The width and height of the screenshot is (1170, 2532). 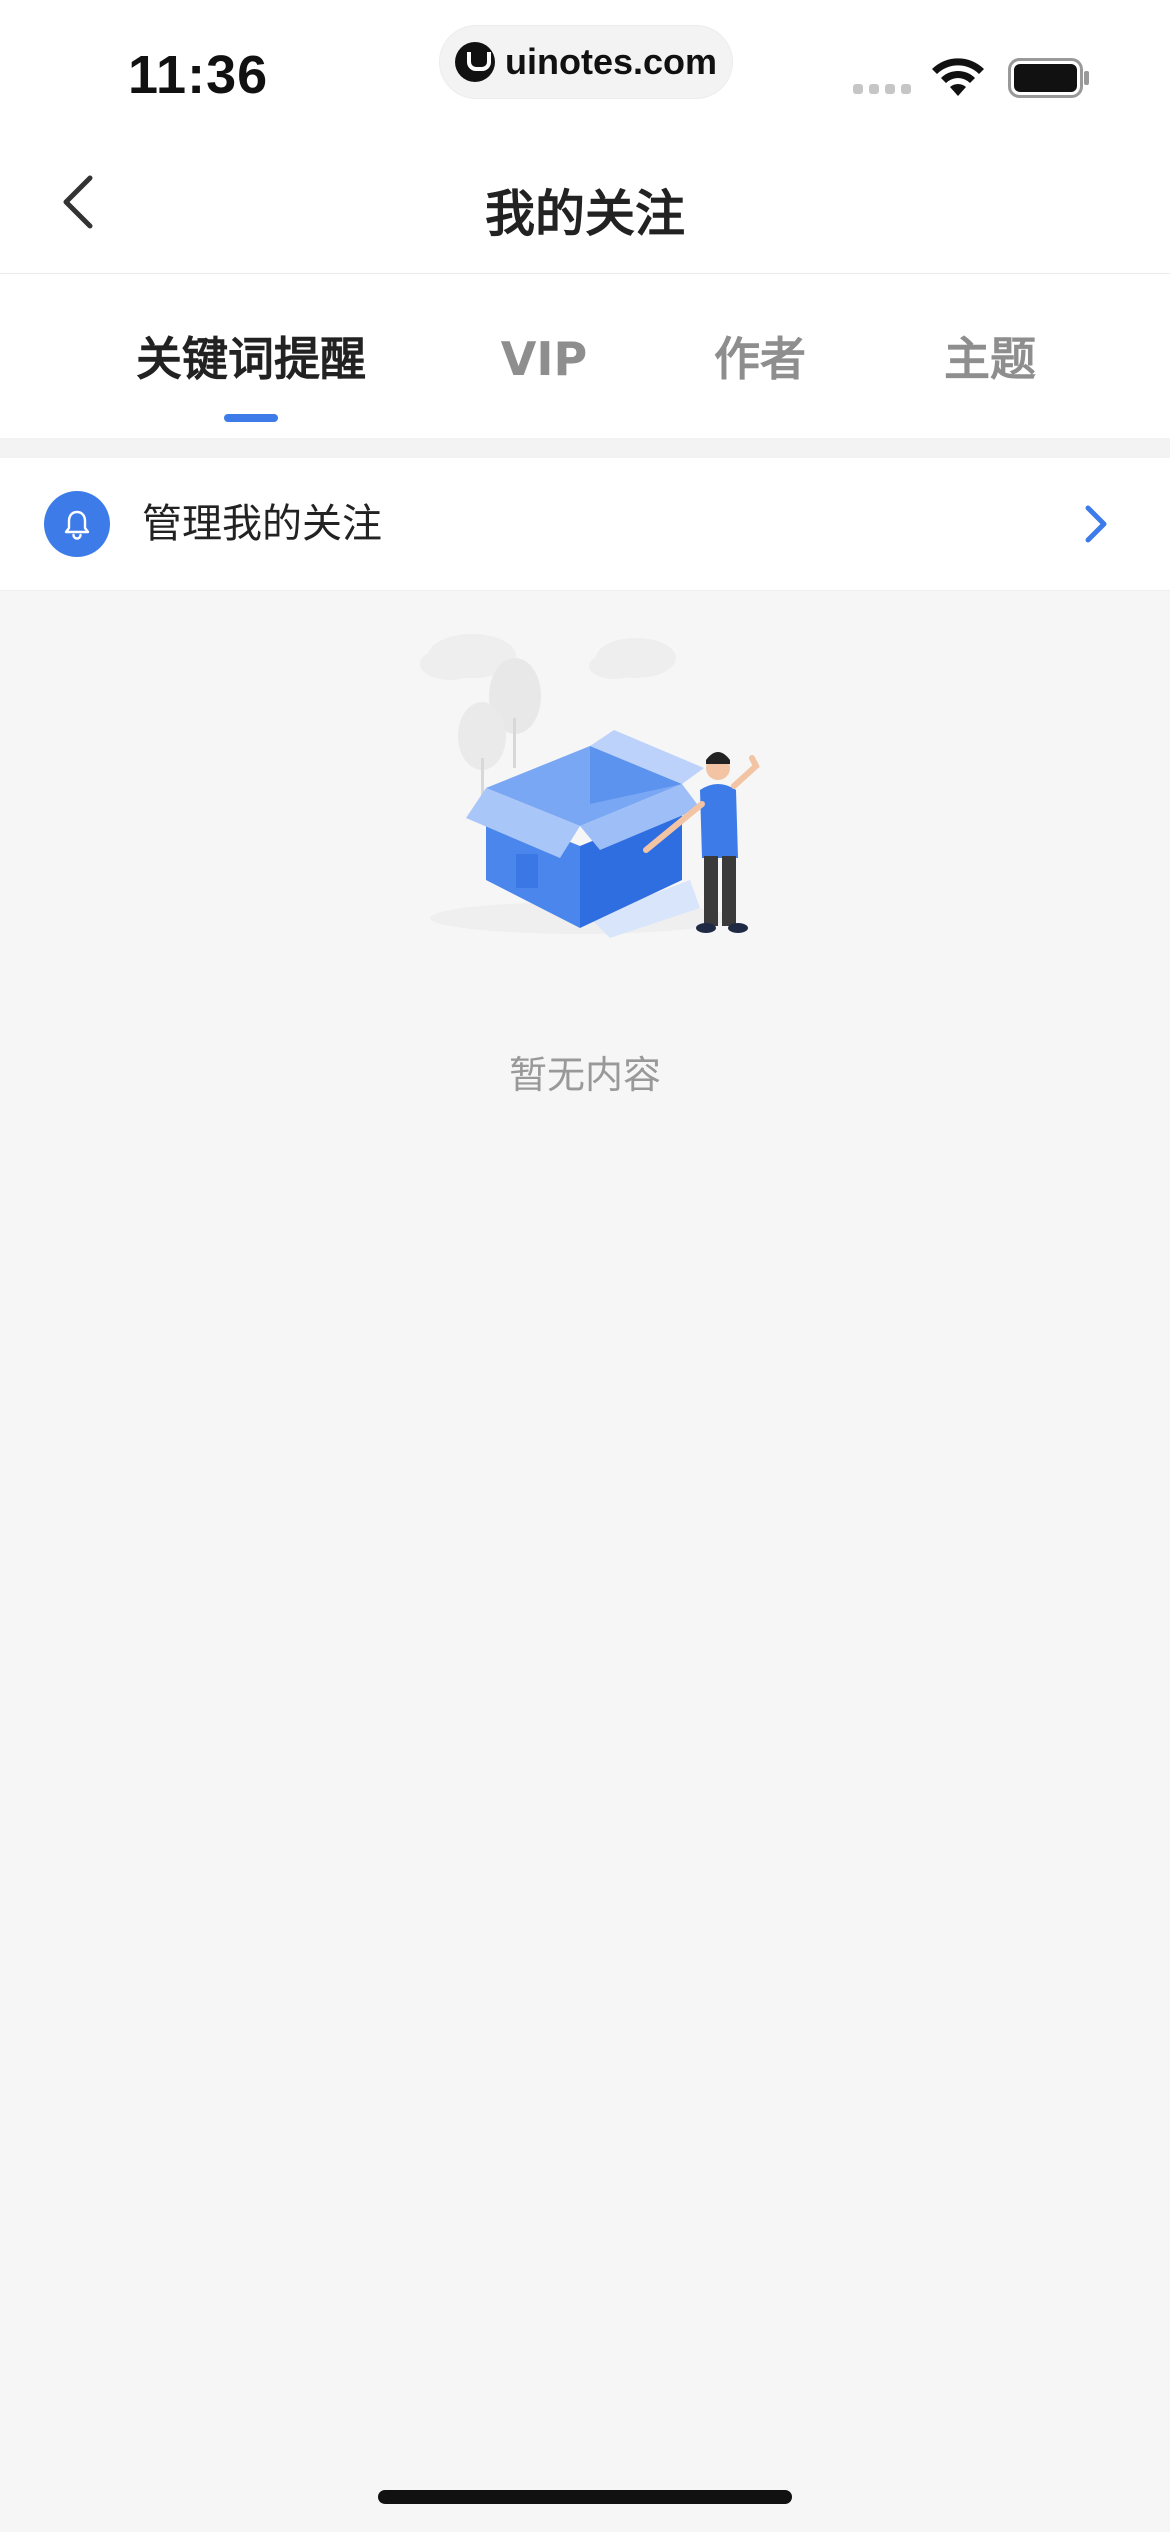 I want to click on cellular-signal-icon, so click(x=882, y=89).